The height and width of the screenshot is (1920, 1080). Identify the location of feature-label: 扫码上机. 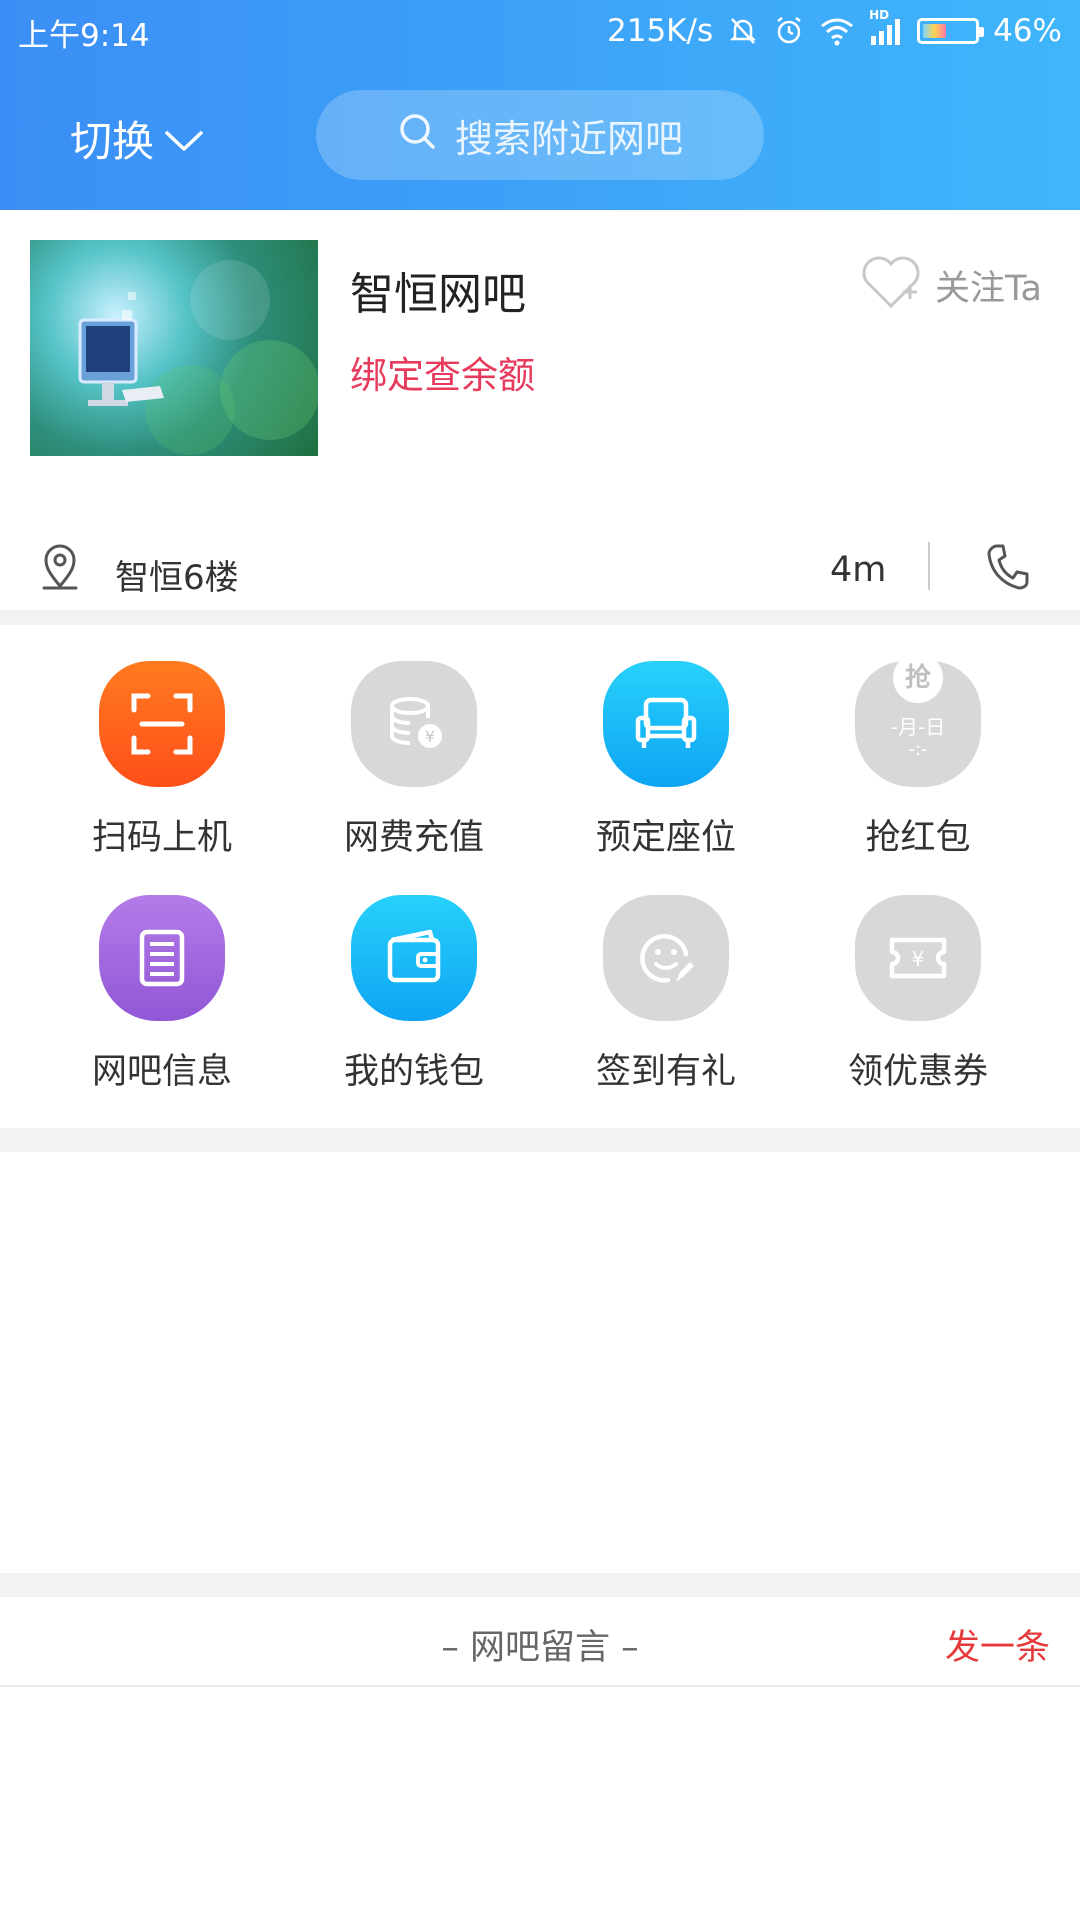
(161, 838).